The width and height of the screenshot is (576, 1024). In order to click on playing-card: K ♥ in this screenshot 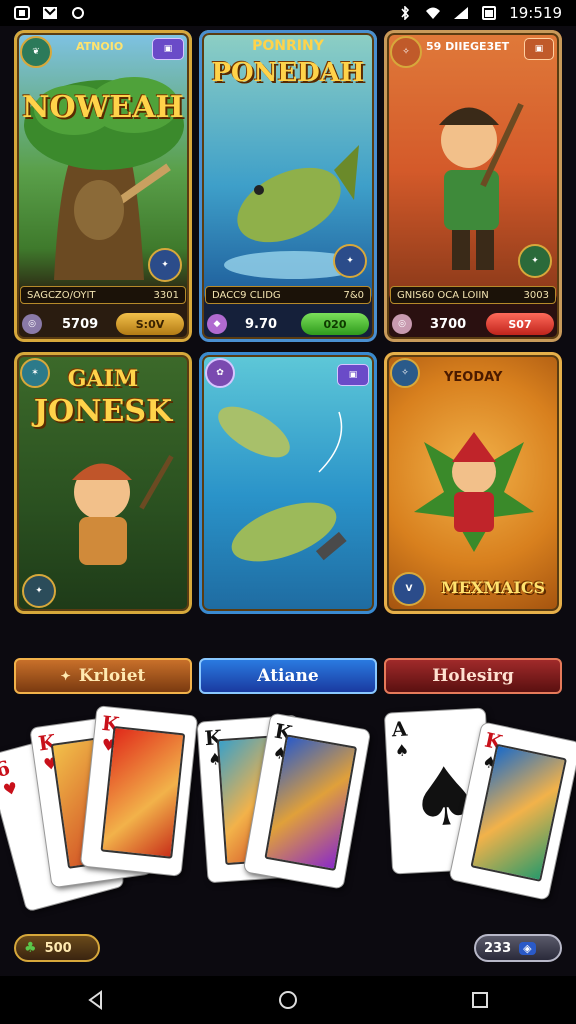, I will do `click(139, 791)`.